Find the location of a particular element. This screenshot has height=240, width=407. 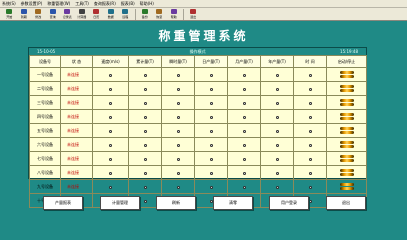

toolbar-label: 数据 is located at coordinates (110, 17).